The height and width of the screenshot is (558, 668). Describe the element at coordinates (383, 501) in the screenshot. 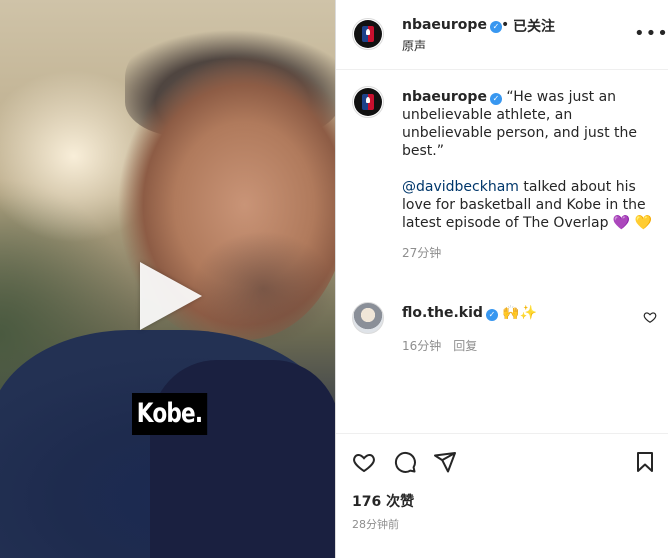

I see `likes-count: 176 次赞` at that location.